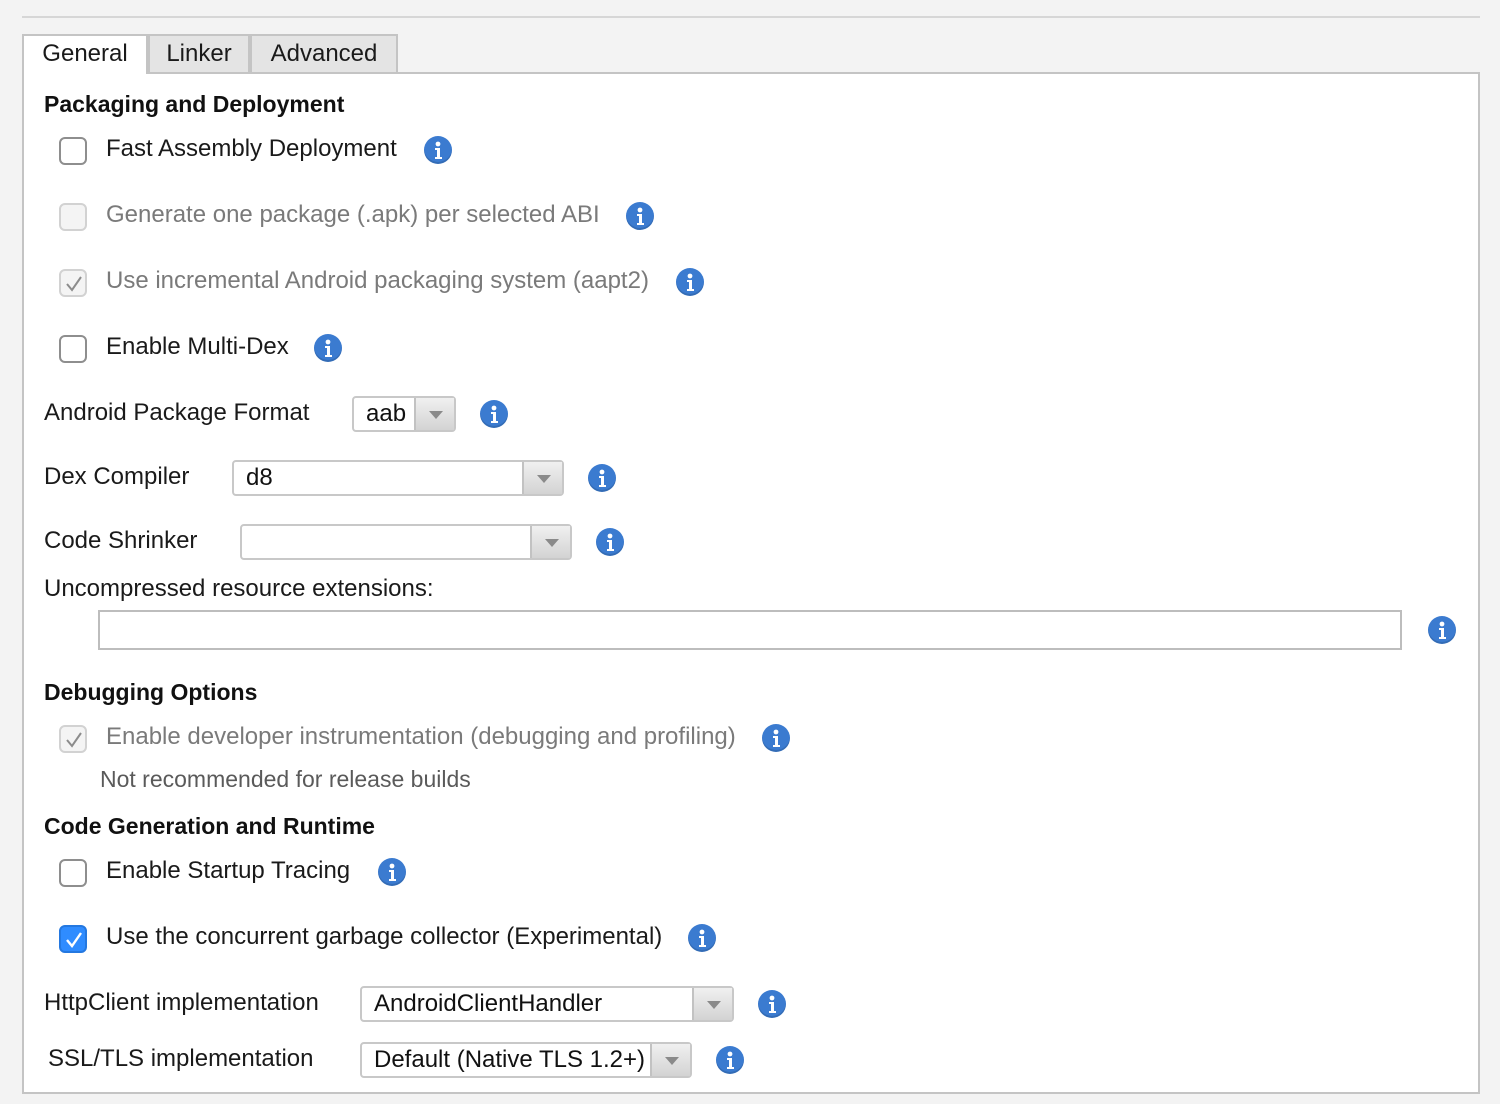  What do you see at coordinates (181, 1058) in the screenshot?
I see `ssl-tls-label: SSL/TLS implementation` at bounding box center [181, 1058].